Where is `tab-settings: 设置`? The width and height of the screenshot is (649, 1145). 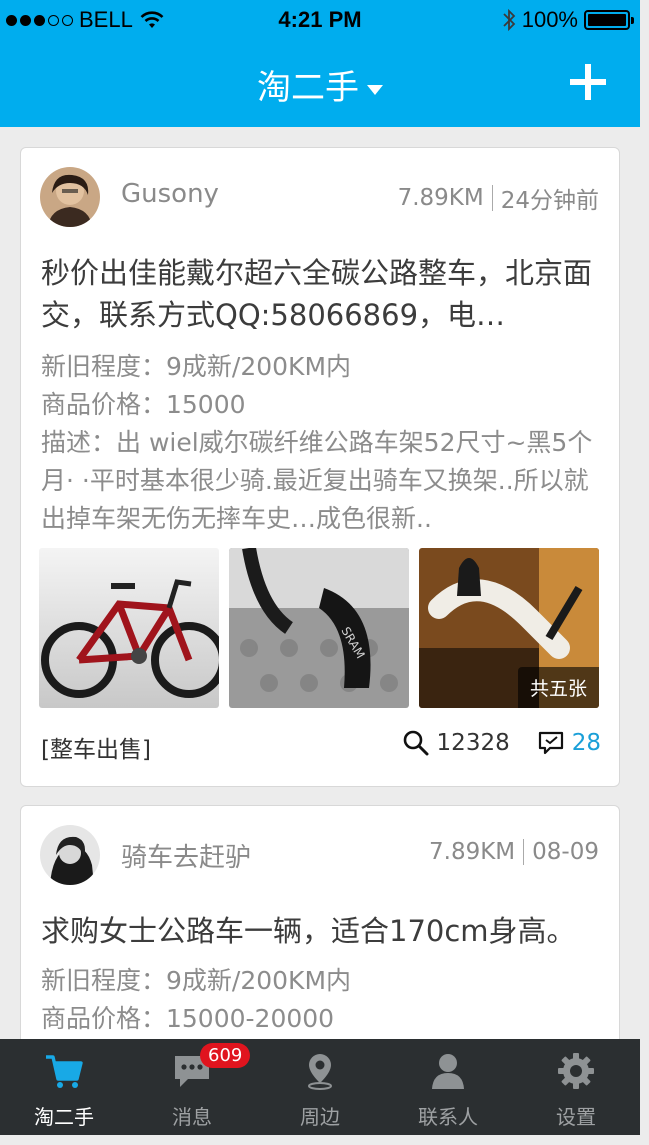
tab-settings: 设置 is located at coordinates (576, 1087).